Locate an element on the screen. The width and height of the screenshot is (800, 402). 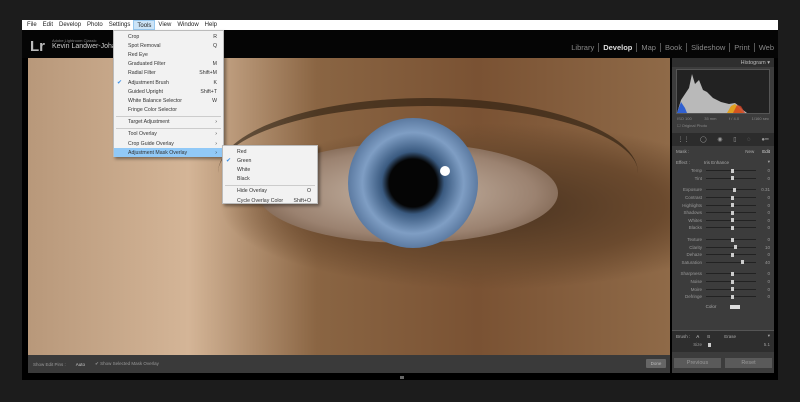
mask-edit-button: Edit is located at coordinates (766, 151).